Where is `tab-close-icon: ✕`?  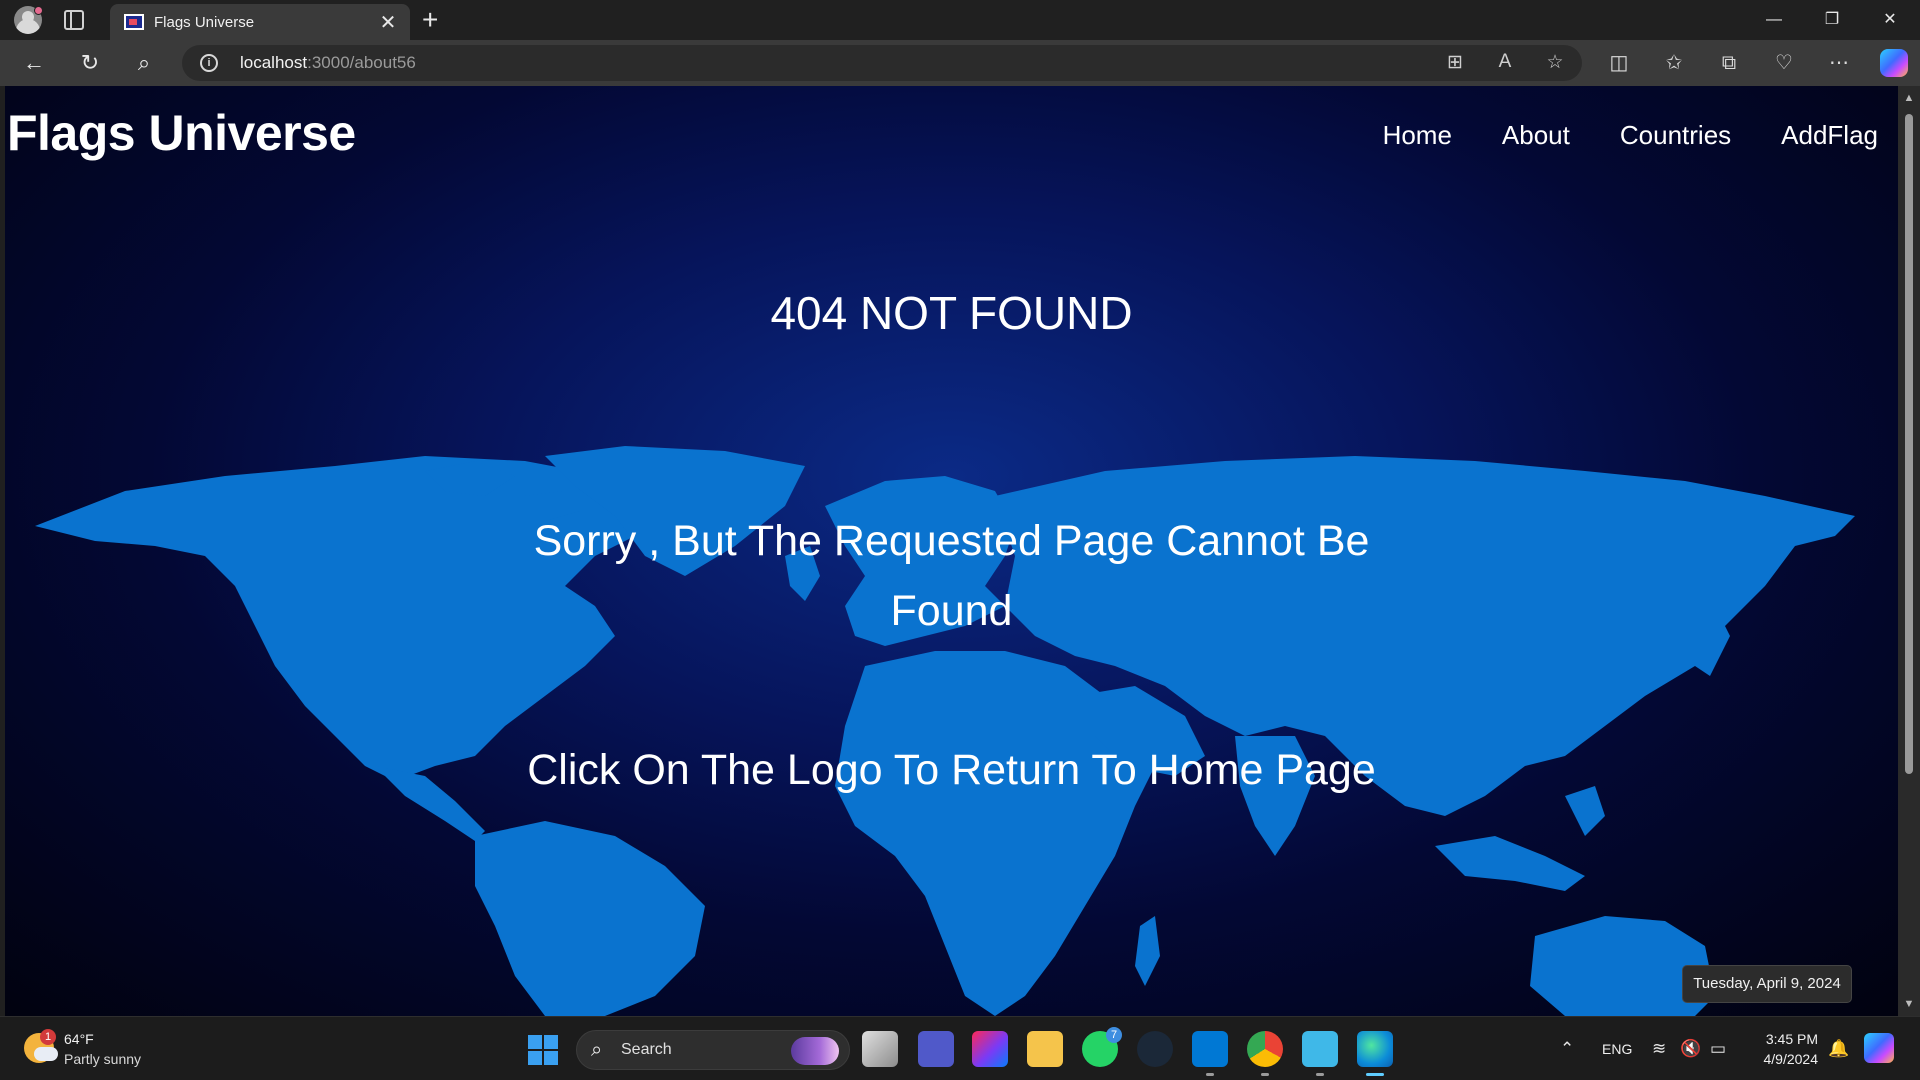 tab-close-icon: ✕ is located at coordinates (388, 22).